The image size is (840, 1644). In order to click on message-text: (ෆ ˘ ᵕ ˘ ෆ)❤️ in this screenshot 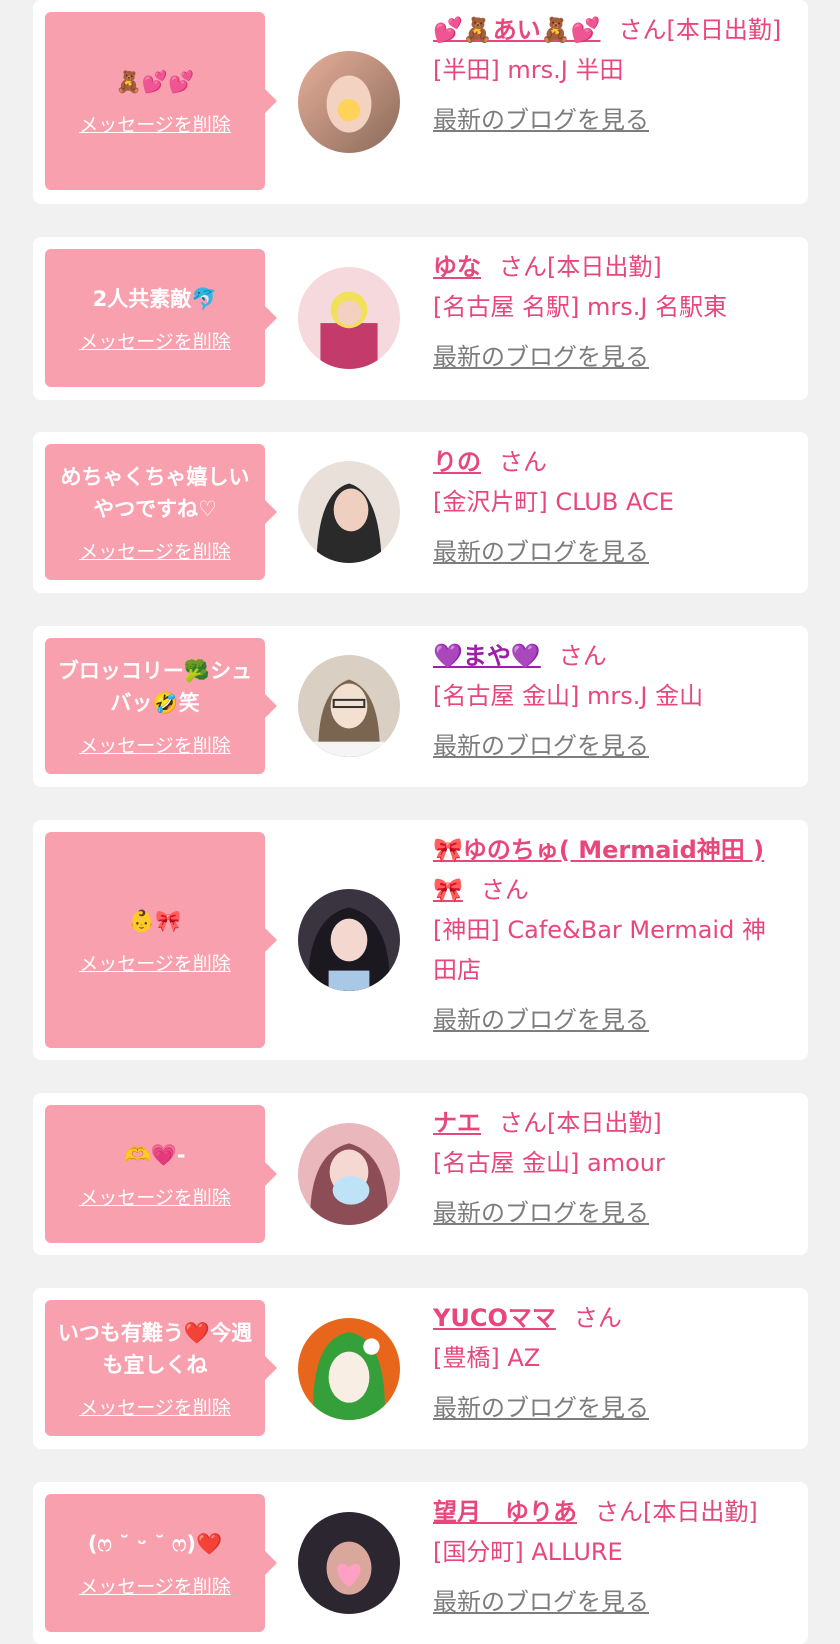, I will do `click(155, 1543)`.